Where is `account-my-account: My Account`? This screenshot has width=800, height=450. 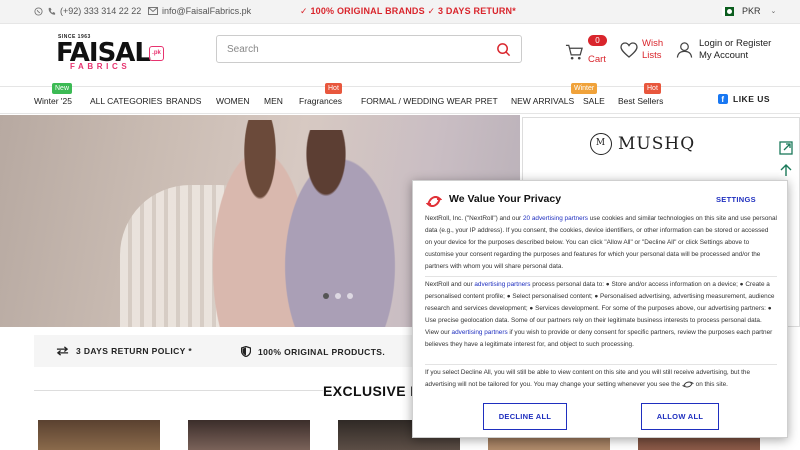 account-my-account: My Account is located at coordinates (735, 56).